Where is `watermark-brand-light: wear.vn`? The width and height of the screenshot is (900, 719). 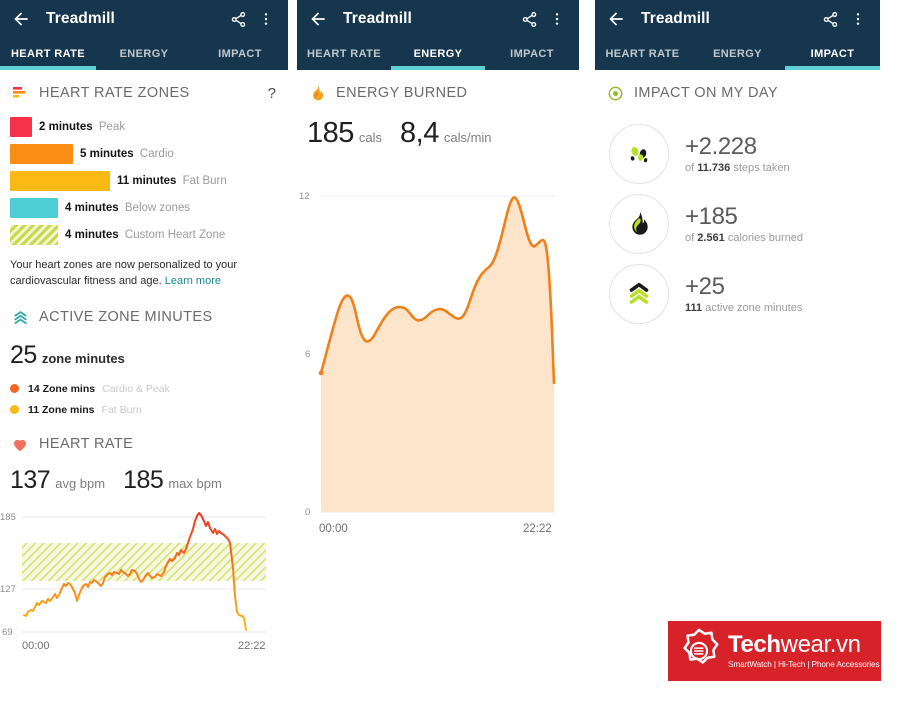
watermark-brand-light: wear.vn is located at coordinates (820, 644).